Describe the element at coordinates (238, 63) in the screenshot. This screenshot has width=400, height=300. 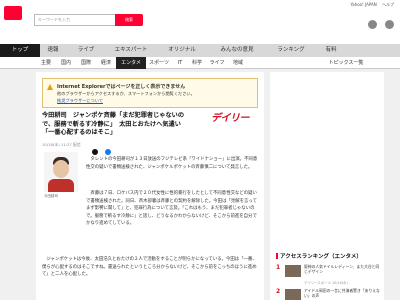
I see `category-region: 地域` at that location.